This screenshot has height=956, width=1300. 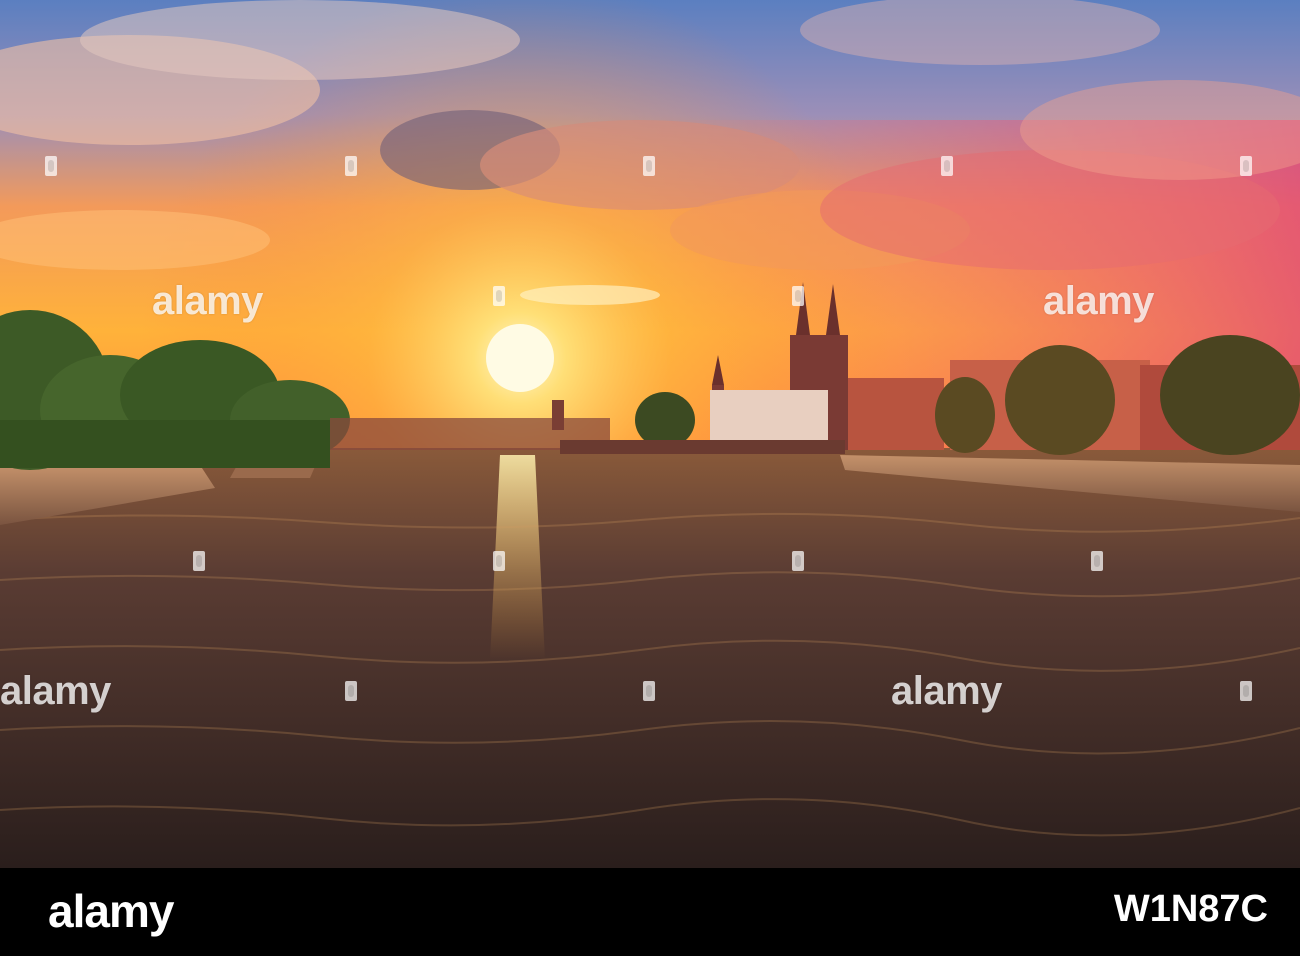 I want to click on image-id: W1N87C, so click(x=1190, y=909).